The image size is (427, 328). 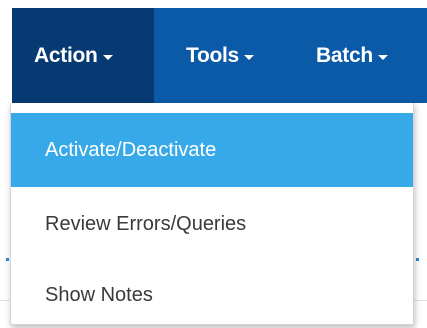 I want to click on menu-item-label: Show Notes, so click(x=99, y=294).